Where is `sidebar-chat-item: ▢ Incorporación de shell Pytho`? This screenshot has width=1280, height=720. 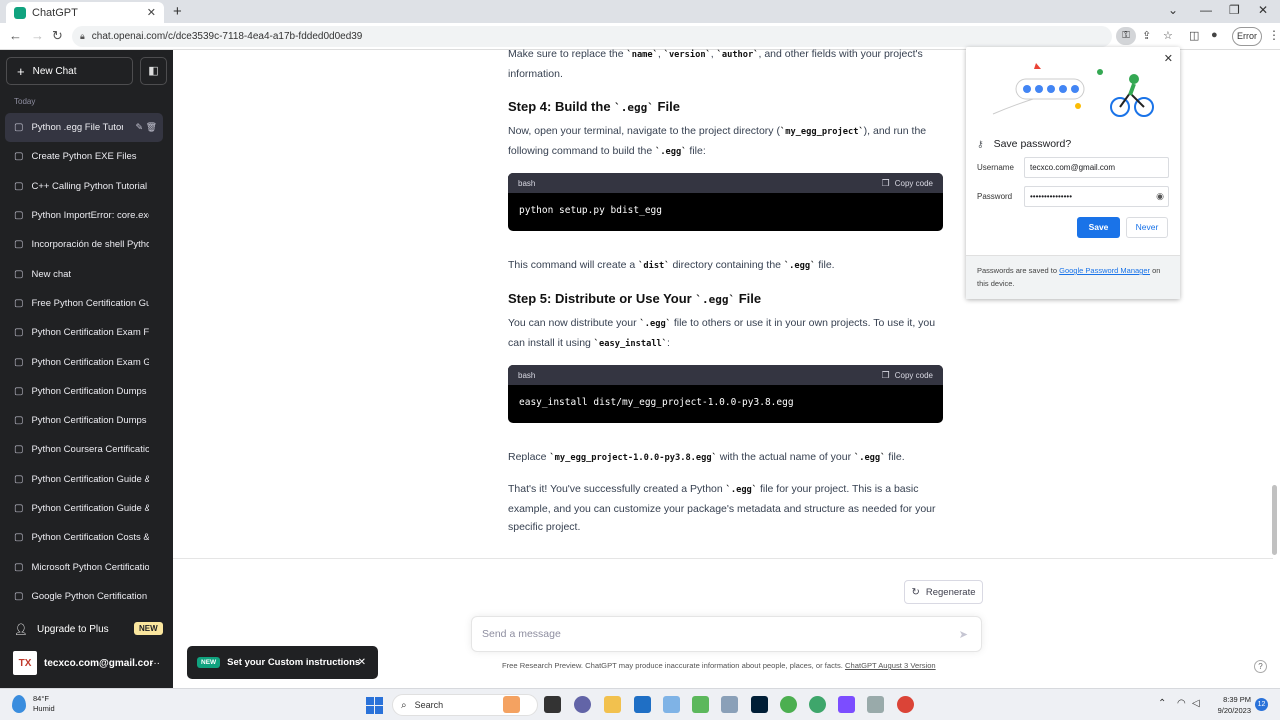
sidebar-chat-item: ▢ Incorporación de shell Pytho is located at coordinates (84, 244).